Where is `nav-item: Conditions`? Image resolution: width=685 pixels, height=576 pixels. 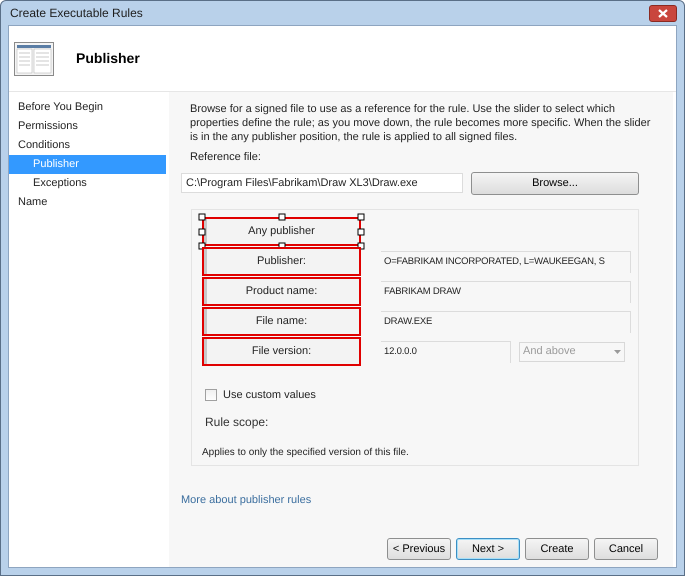 nav-item: Conditions is located at coordinates (87, 145).